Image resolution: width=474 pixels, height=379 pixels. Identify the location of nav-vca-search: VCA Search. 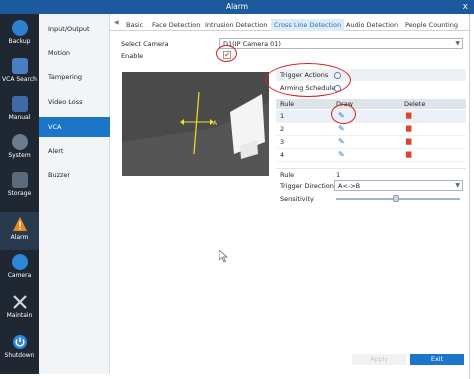
(19, 73).